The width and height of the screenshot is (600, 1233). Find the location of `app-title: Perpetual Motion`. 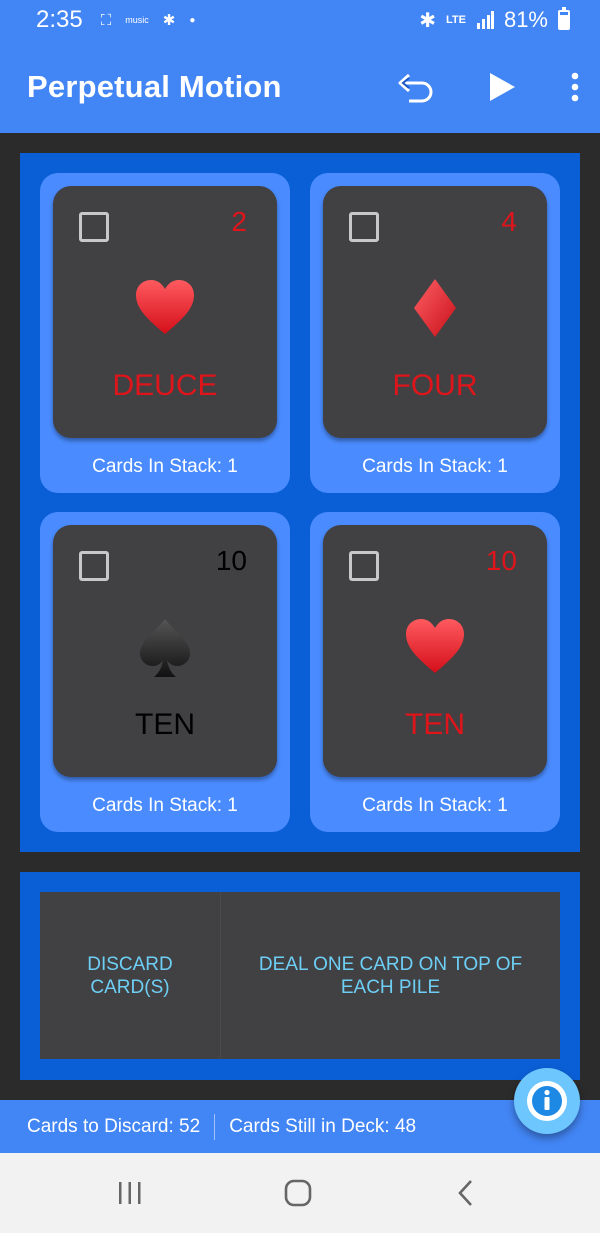

app-title: Perpetual Motion is located at coordinates (154, 86).